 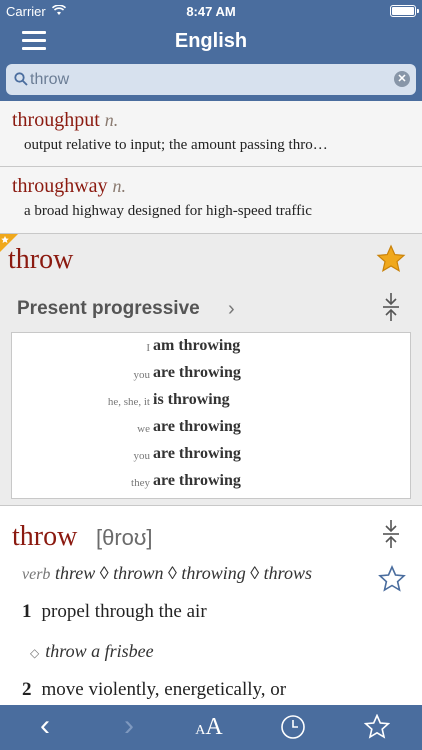 I want to click on font-size-button: AA, so click(x=209, y=727).